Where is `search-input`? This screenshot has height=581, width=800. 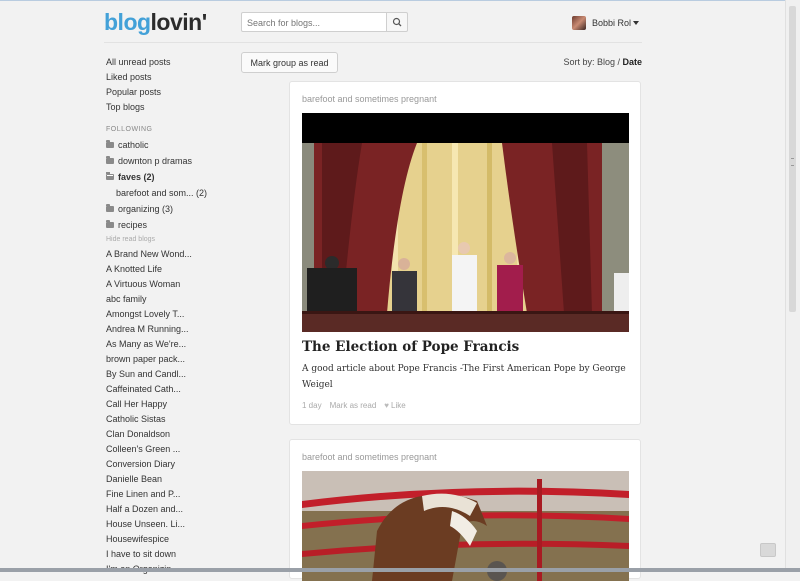 search-input is located at coordinates (313, 23).